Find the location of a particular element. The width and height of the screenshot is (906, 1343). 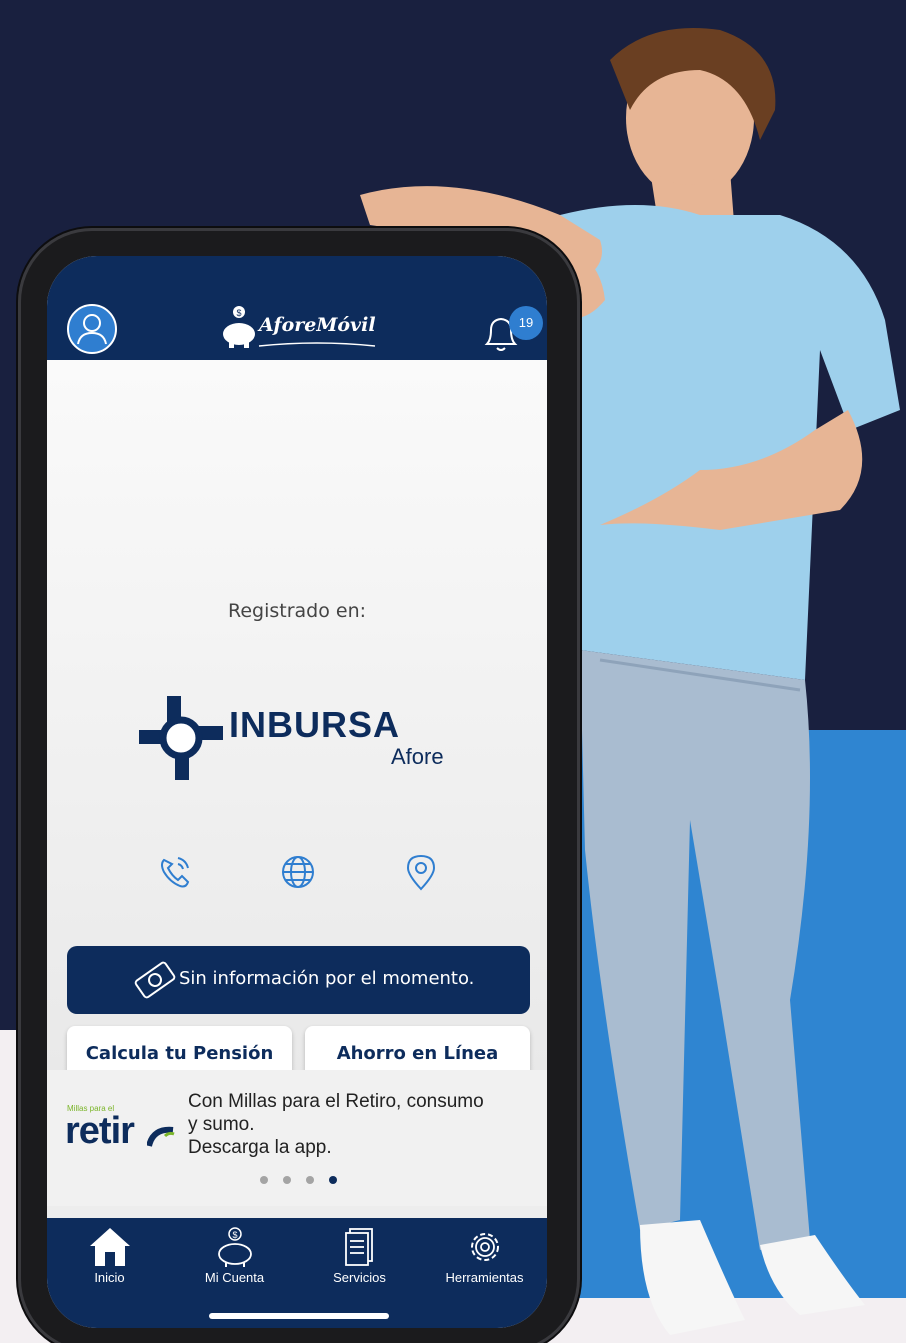

app-logo-text: AforeMóvil is located at coordinates (317, 325).